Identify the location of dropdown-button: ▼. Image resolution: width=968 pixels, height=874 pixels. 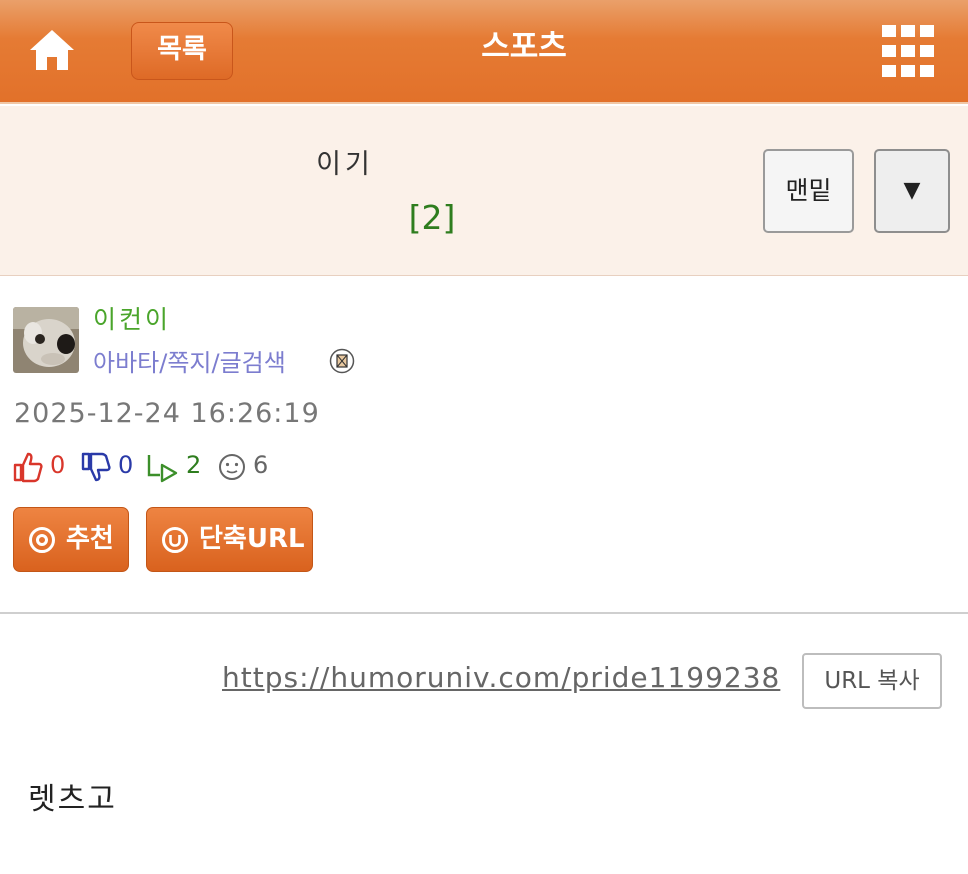
(912, 191).